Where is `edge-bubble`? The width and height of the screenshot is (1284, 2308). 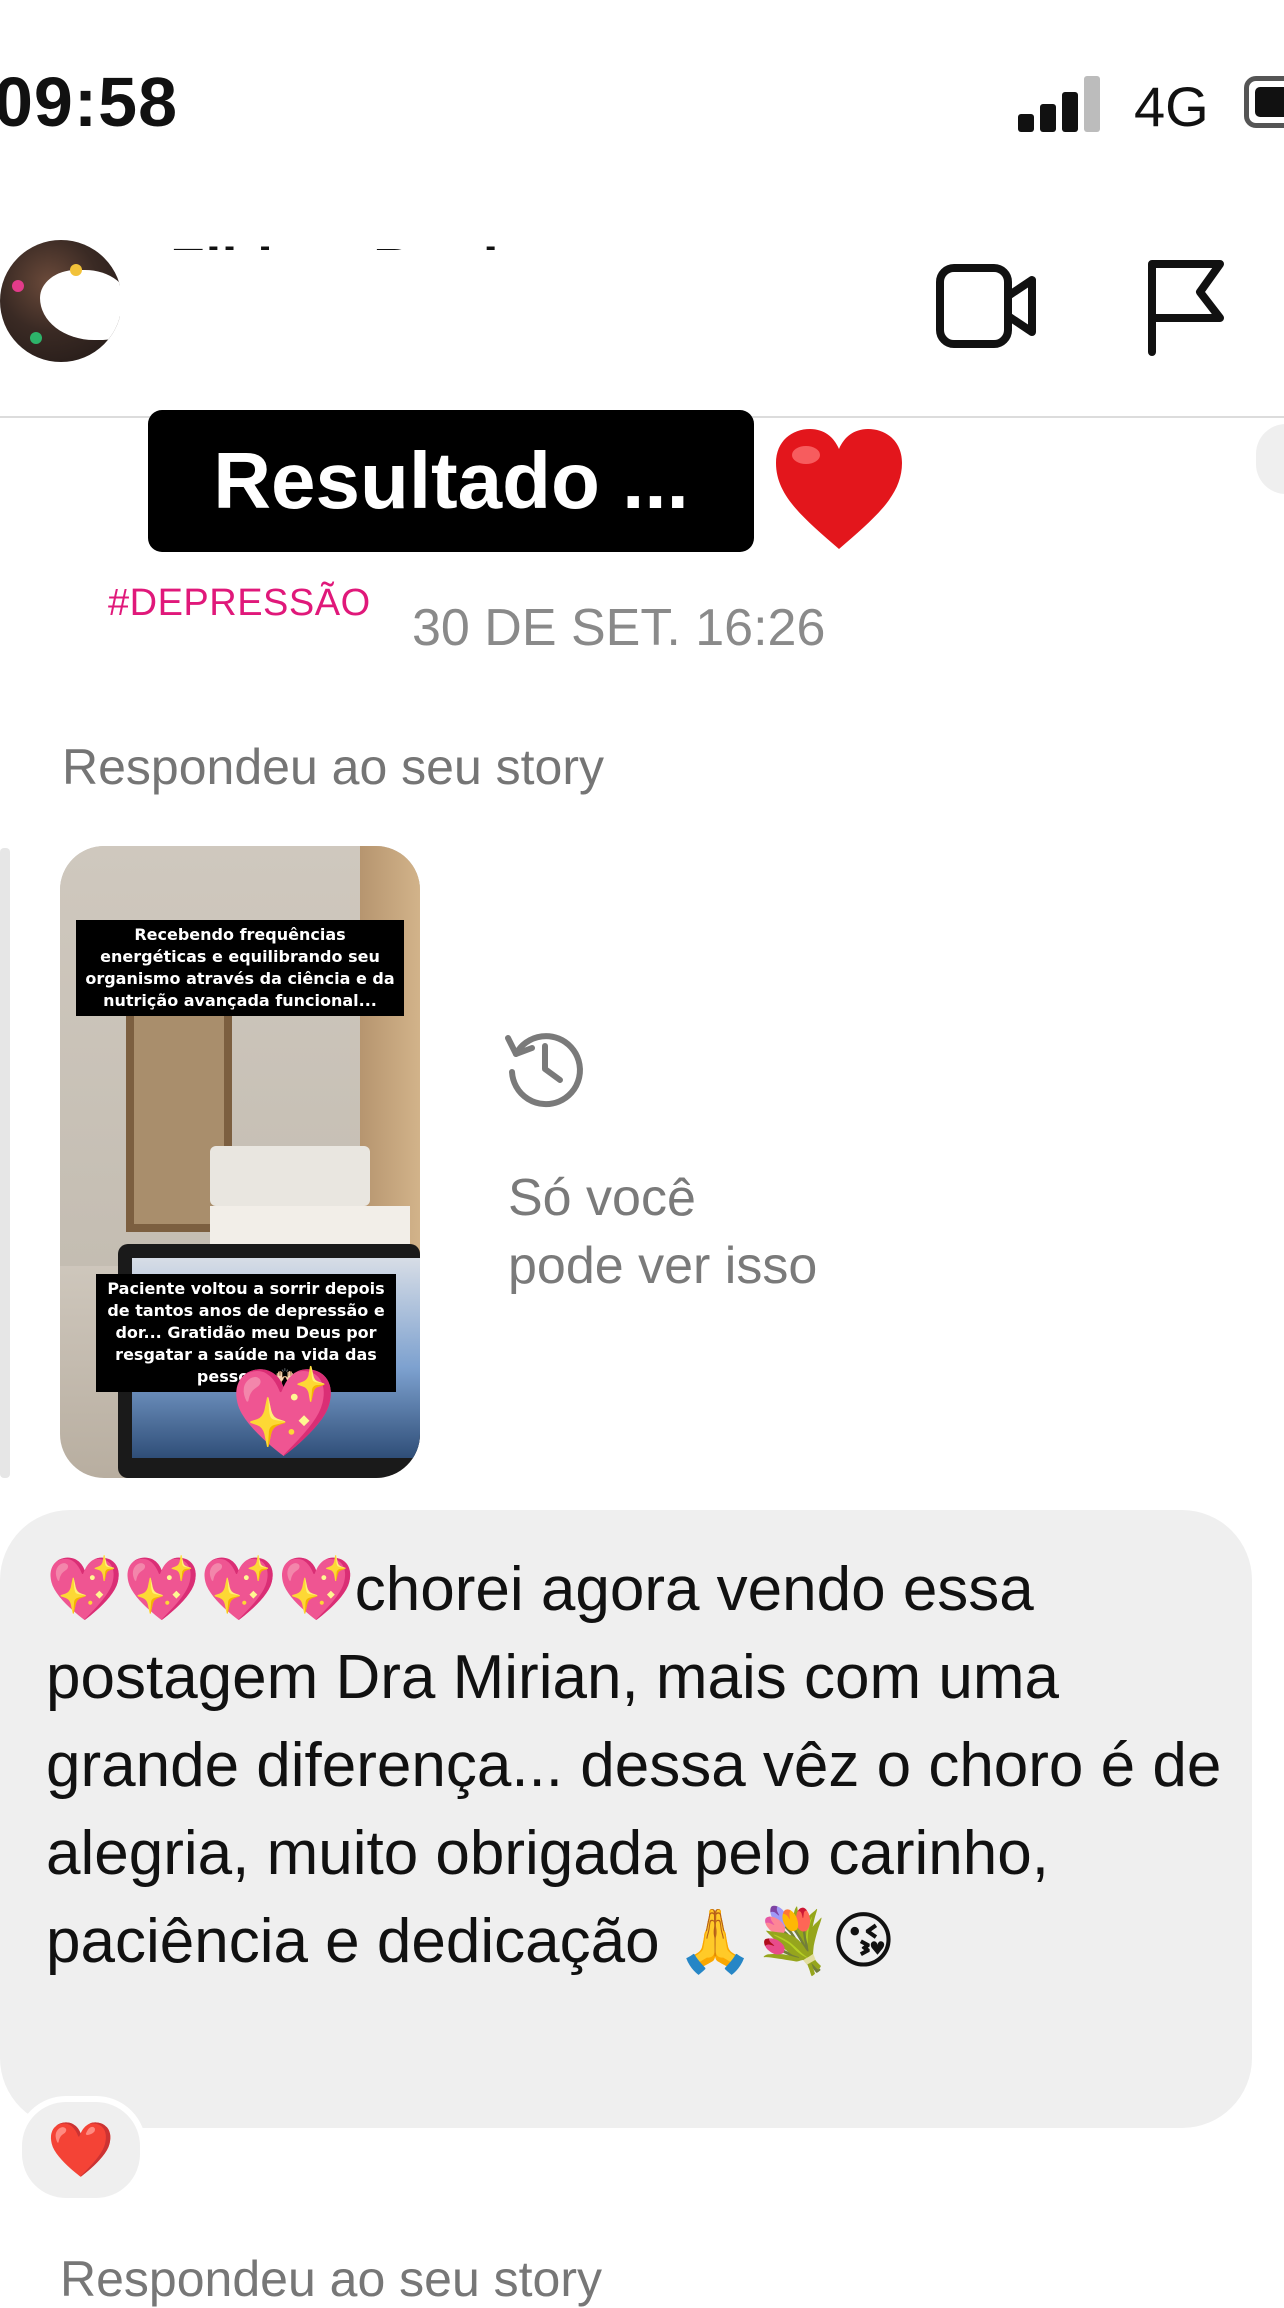 edge-bubble is located at coordinates (1270, 459).